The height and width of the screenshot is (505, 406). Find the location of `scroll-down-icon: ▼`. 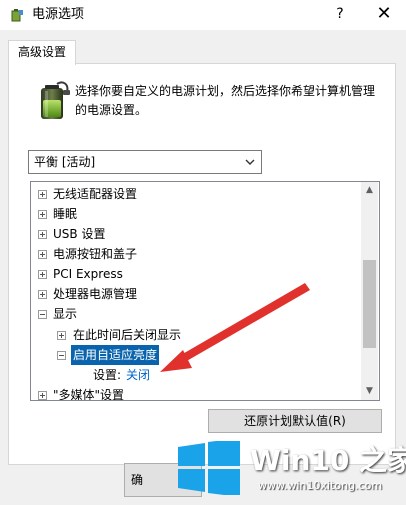

scroll-down-icon: ▼ is located at coordinates (369, 391).